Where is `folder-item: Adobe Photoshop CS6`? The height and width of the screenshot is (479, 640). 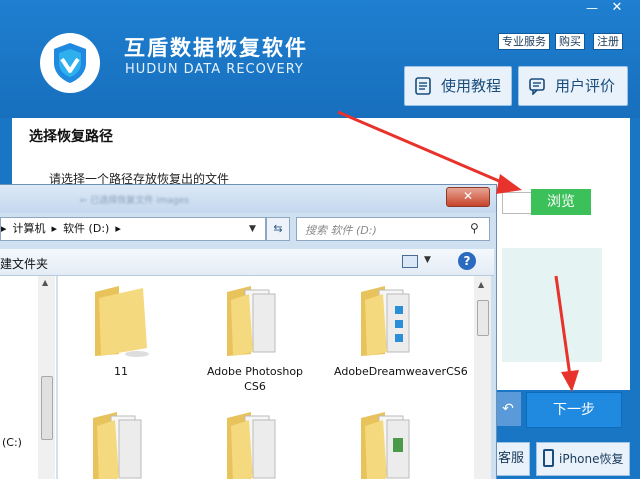 folder-item: Adobe Photoshop CS6 is located at coordinates (255, 338).